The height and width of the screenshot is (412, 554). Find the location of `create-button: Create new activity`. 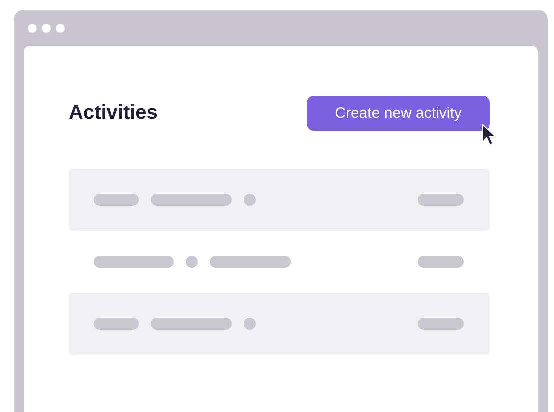

create-button: Create new activity is located at coordinates (398, 113).